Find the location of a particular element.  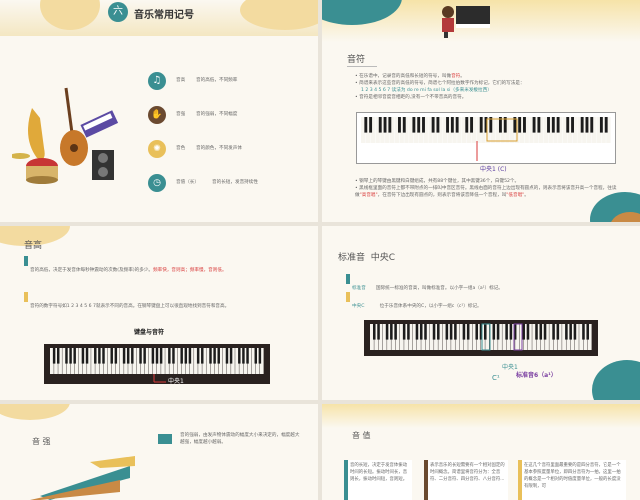

center-c-label: 中央1 is located at coordinates (176, 381).